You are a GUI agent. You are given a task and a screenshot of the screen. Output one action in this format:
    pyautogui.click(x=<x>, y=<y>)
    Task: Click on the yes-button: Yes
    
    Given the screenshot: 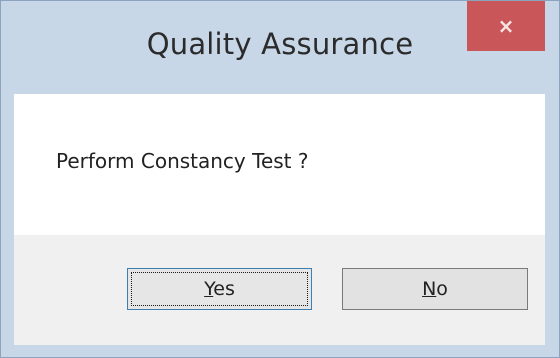 What is the action you would take?
    pyautogui.click(x=219, y=289)
    